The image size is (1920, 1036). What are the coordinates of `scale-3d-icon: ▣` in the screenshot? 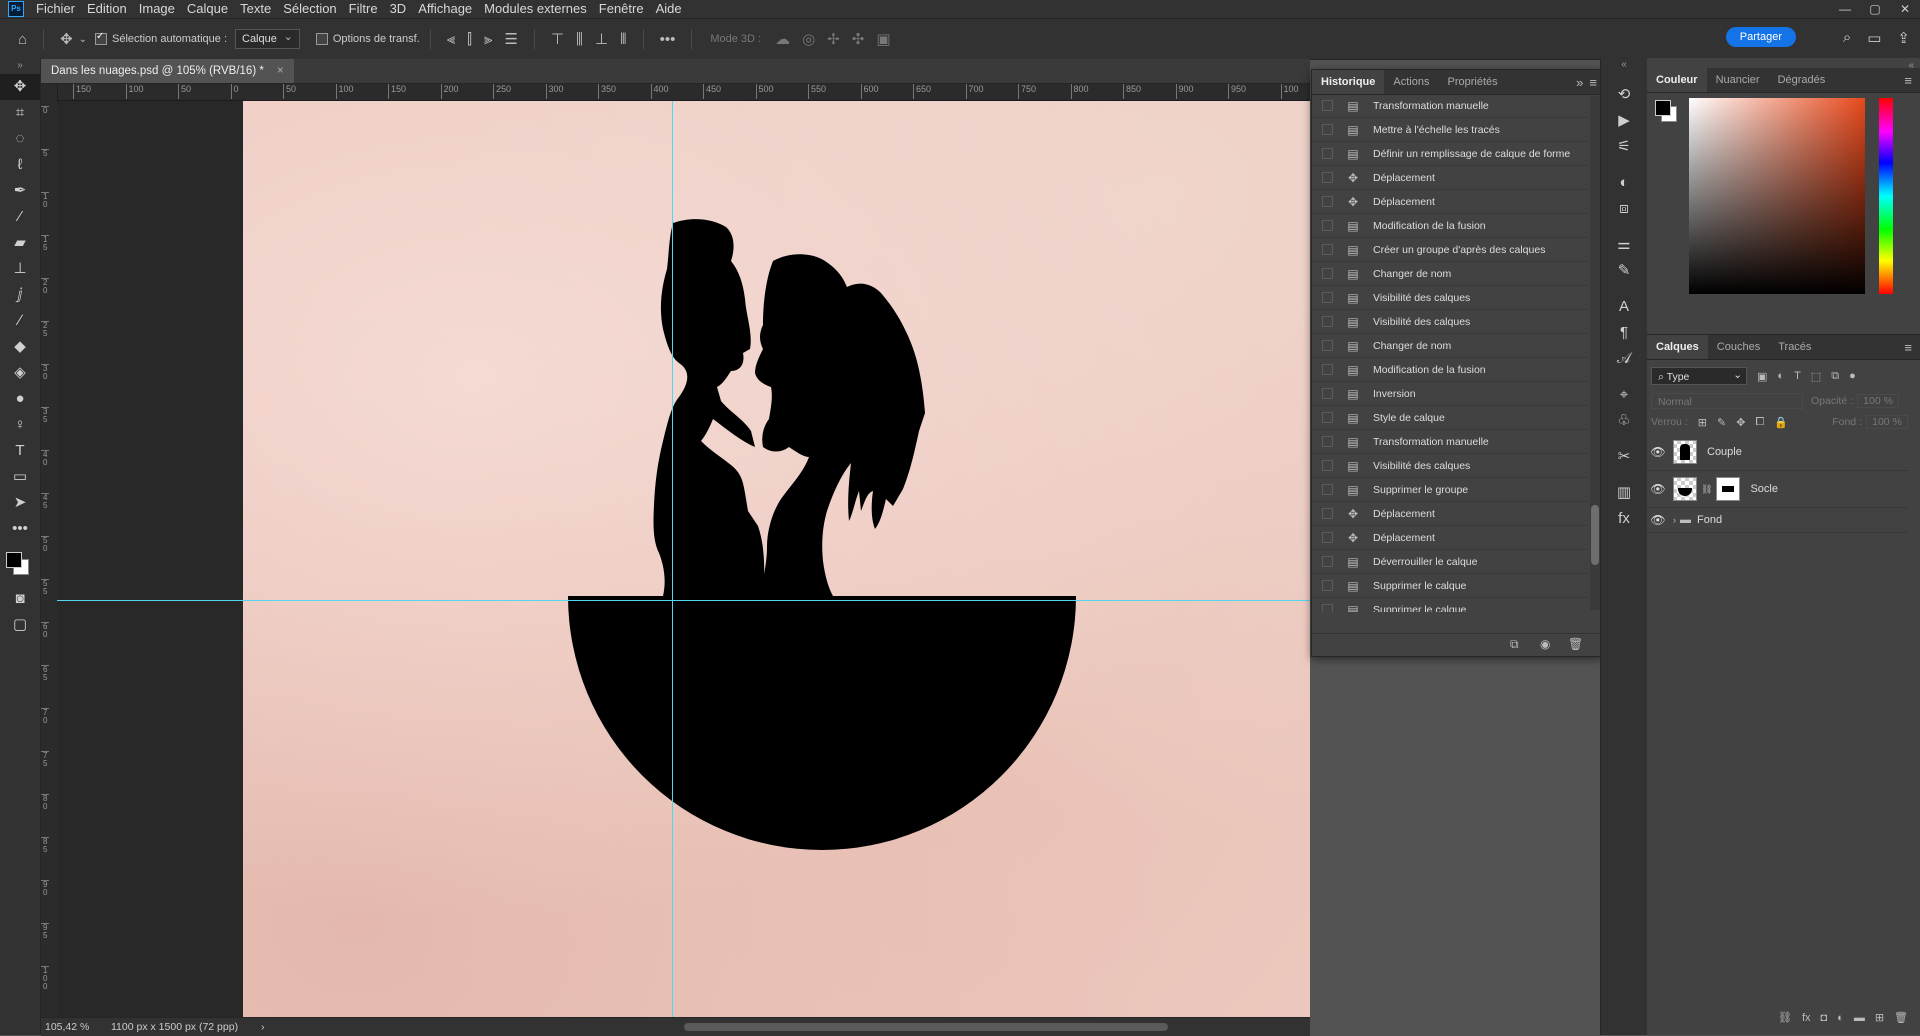 It's located at (883, 39).